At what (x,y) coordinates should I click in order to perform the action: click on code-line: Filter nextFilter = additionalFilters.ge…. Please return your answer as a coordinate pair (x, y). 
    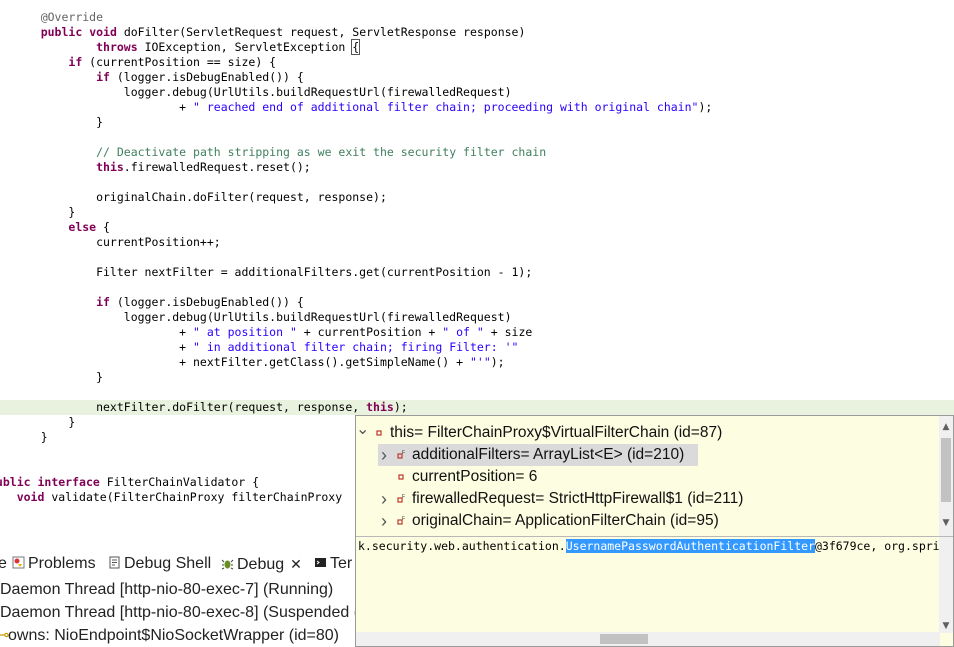
    Looking at the image, I should click on (477, 272).